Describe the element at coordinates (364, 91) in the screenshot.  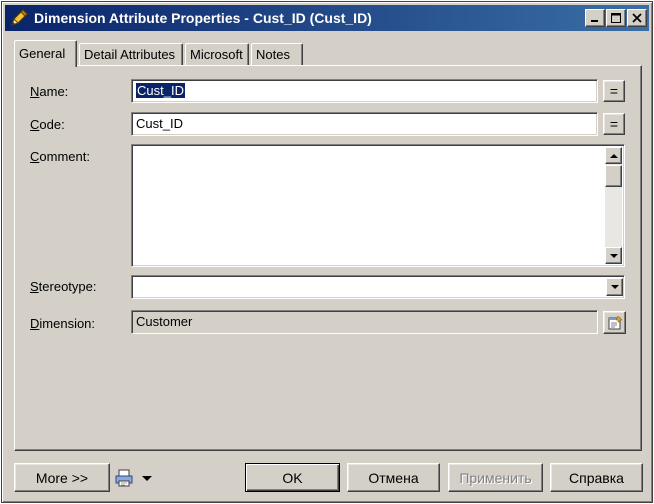
I see `name-input: Cust_ID` at that location.